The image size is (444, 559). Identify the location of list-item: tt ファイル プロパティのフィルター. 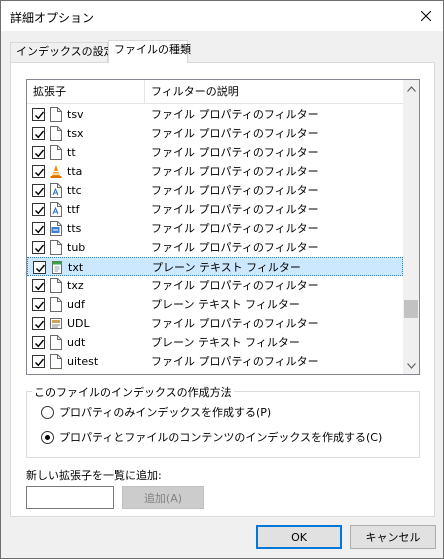
(215, 152).